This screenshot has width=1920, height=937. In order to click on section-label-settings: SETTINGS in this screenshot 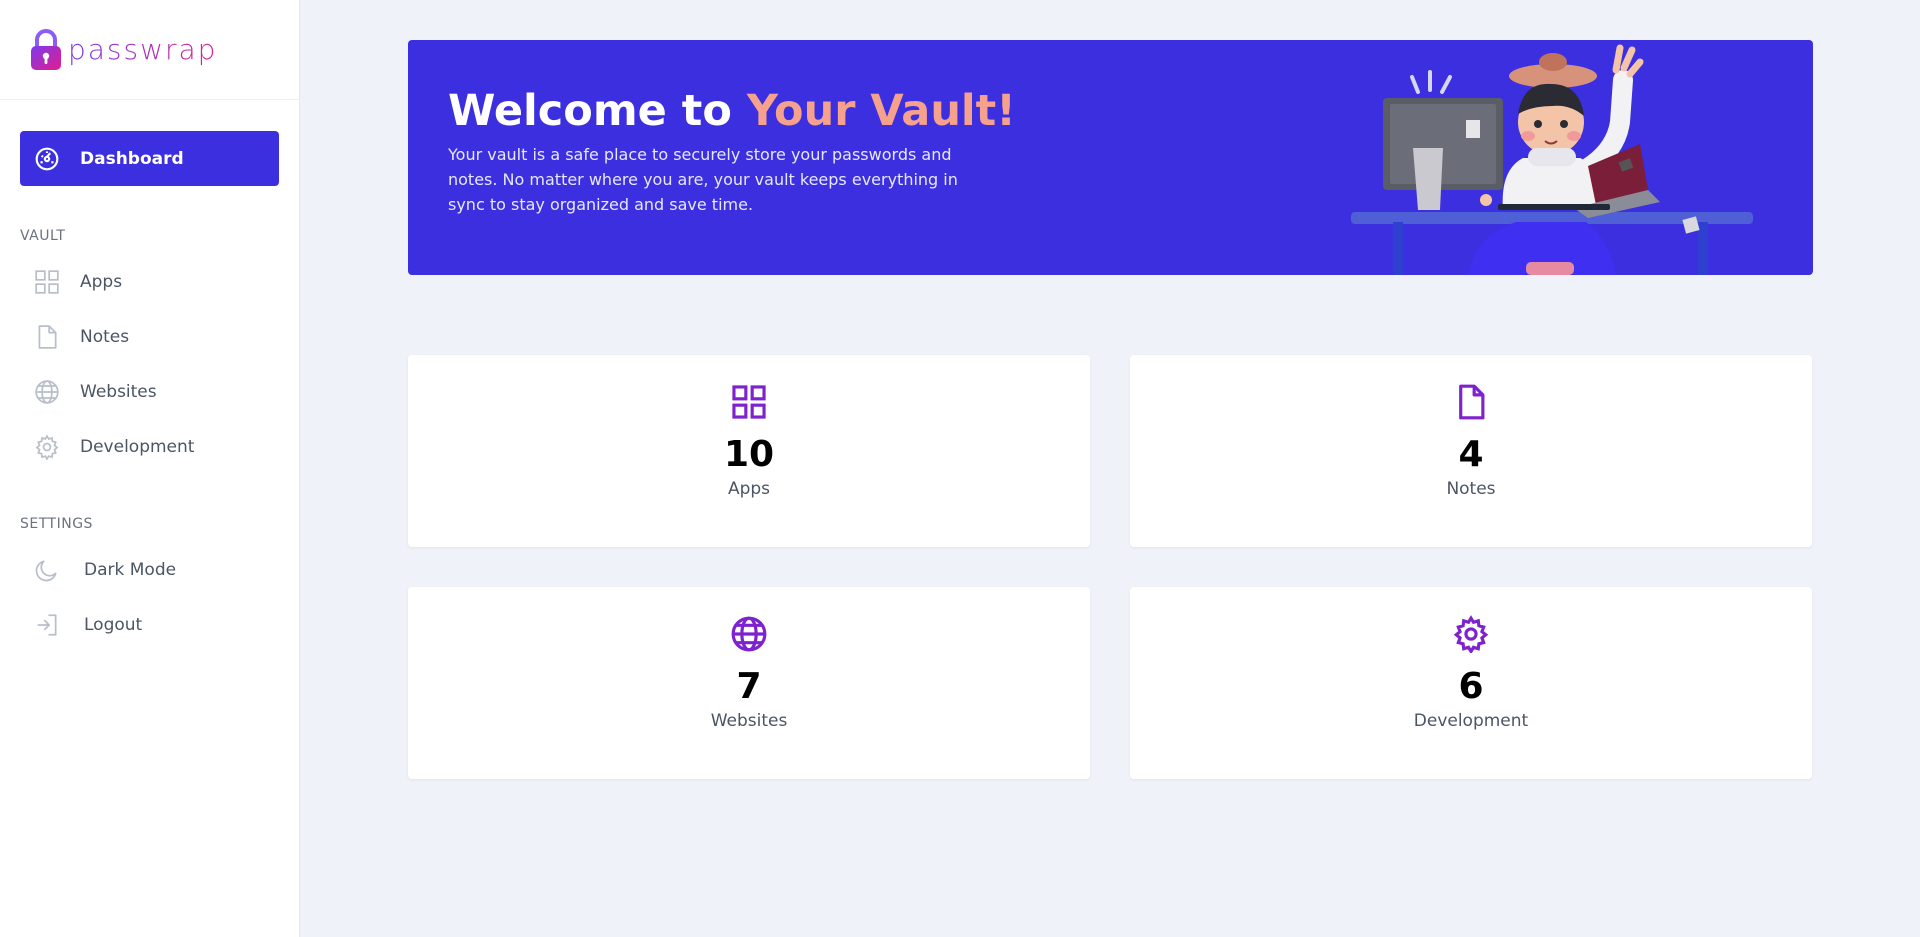, I will do `click(56, 524)`.